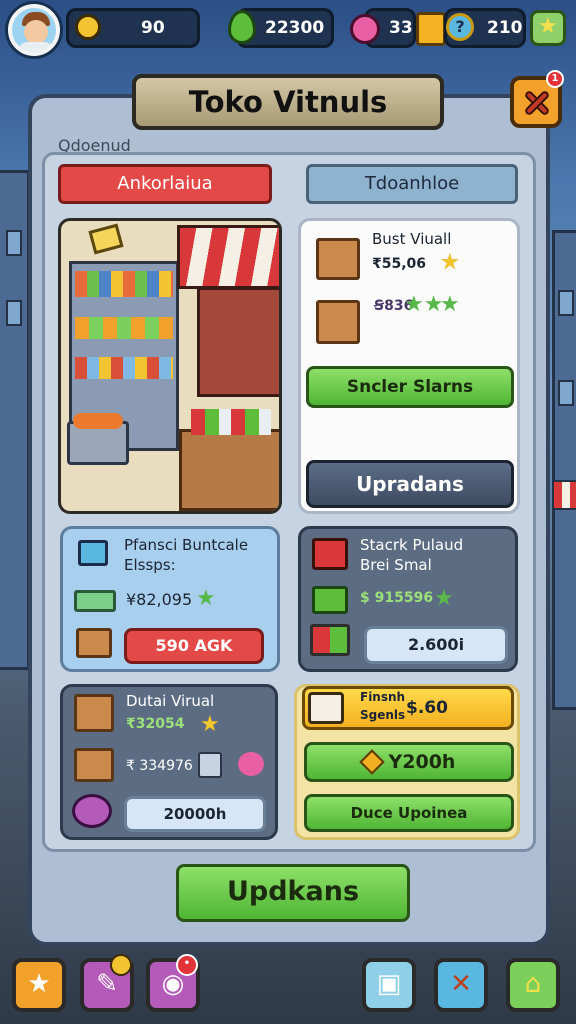  Describe the element at coordinates (187, 965) in the screenshot. I see `notification-badge: •` at that location.